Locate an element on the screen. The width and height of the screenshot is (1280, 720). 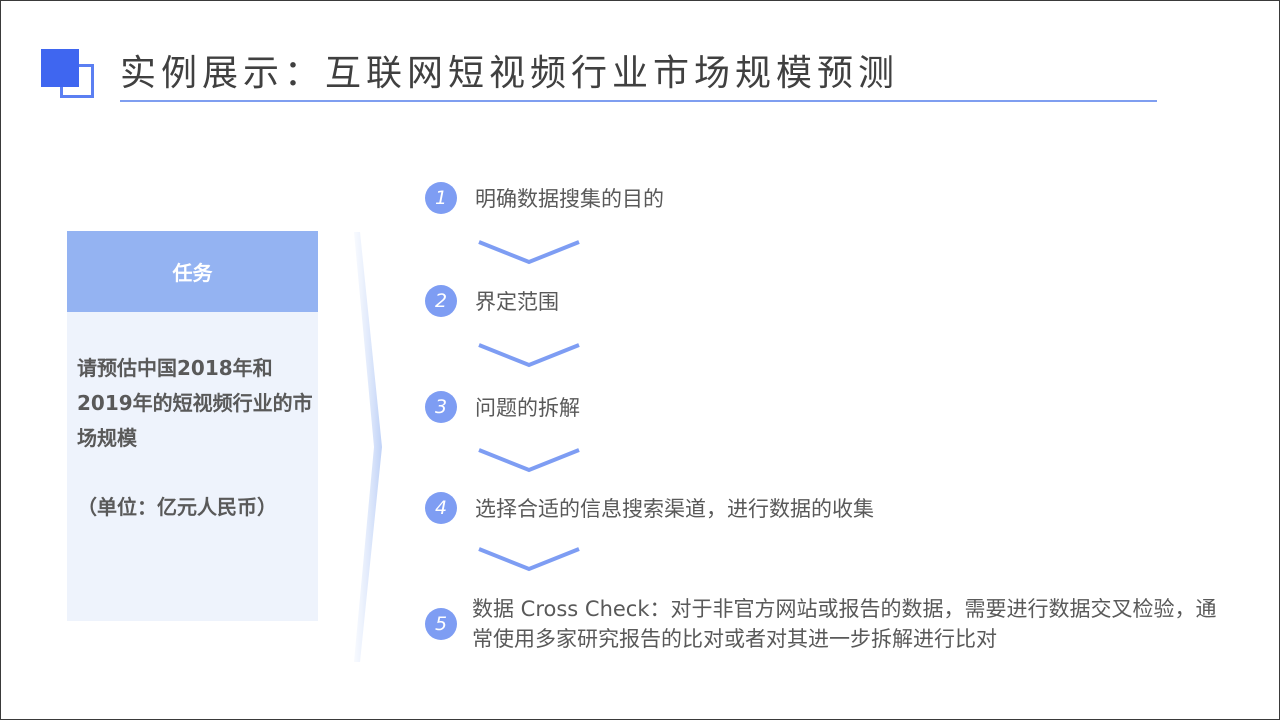
task-heading: 任务 is located at coordinates (192, 271).